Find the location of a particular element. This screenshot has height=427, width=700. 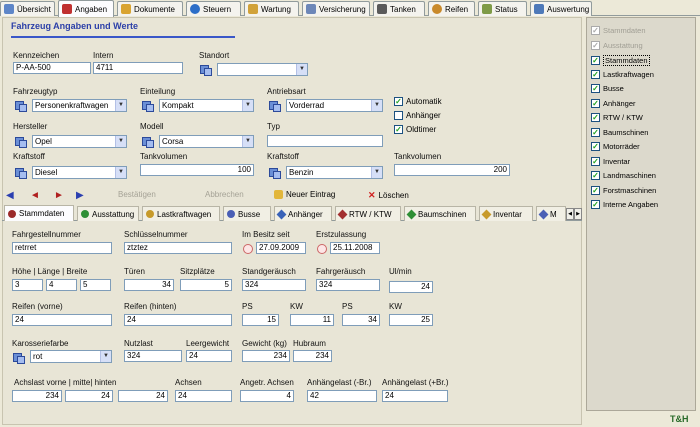

subtab-rtw-ktw: RTW / KTW is located at coordinates (368, 213).